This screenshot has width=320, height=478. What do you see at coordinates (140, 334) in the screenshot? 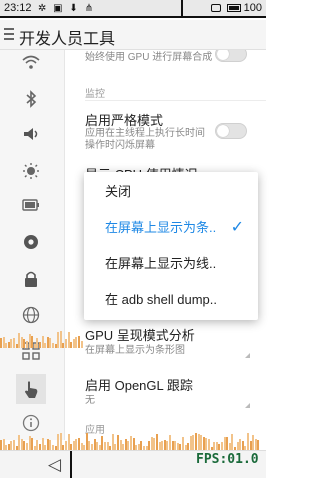
I see `gpu-profile-title: GPU 呈现模式分析` at bounding box center [140, 334].